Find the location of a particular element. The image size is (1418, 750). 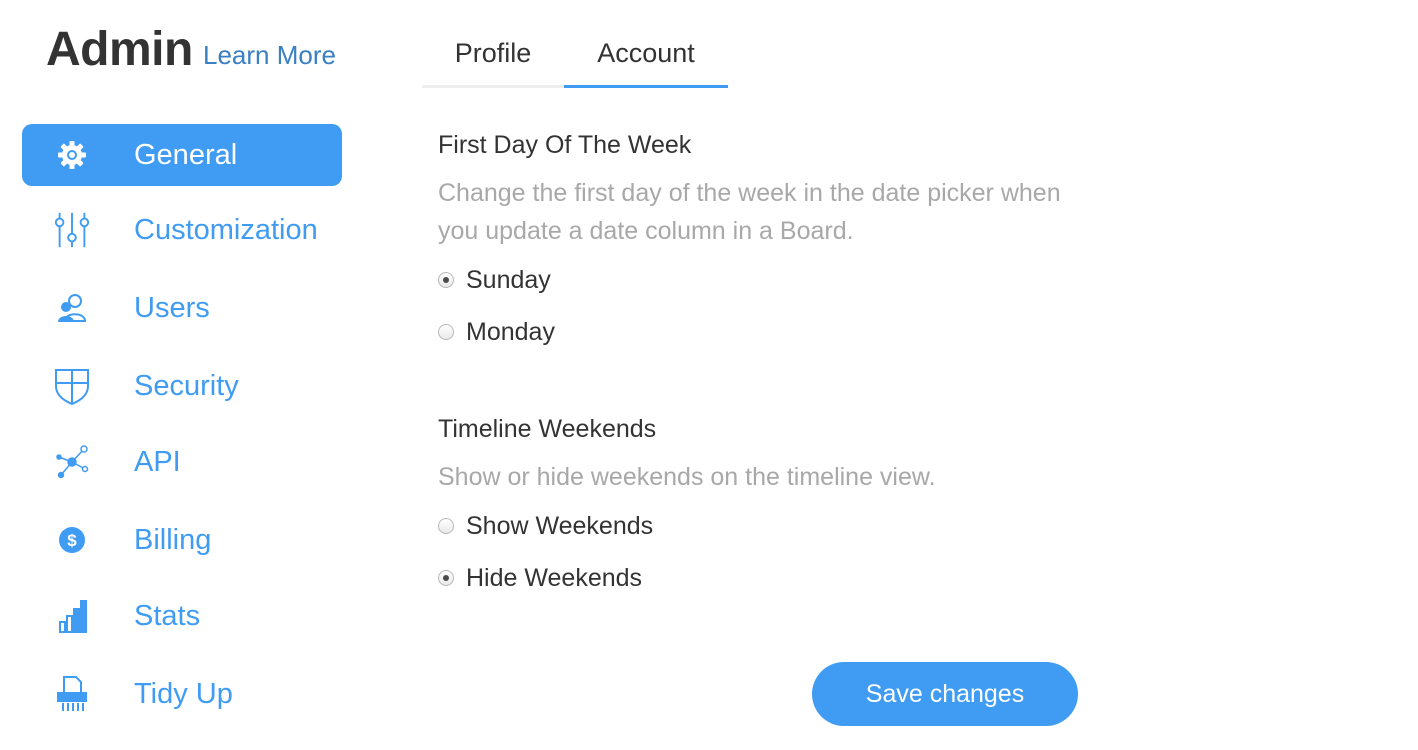

page-title: Admin is located at coordinates (119, 49).